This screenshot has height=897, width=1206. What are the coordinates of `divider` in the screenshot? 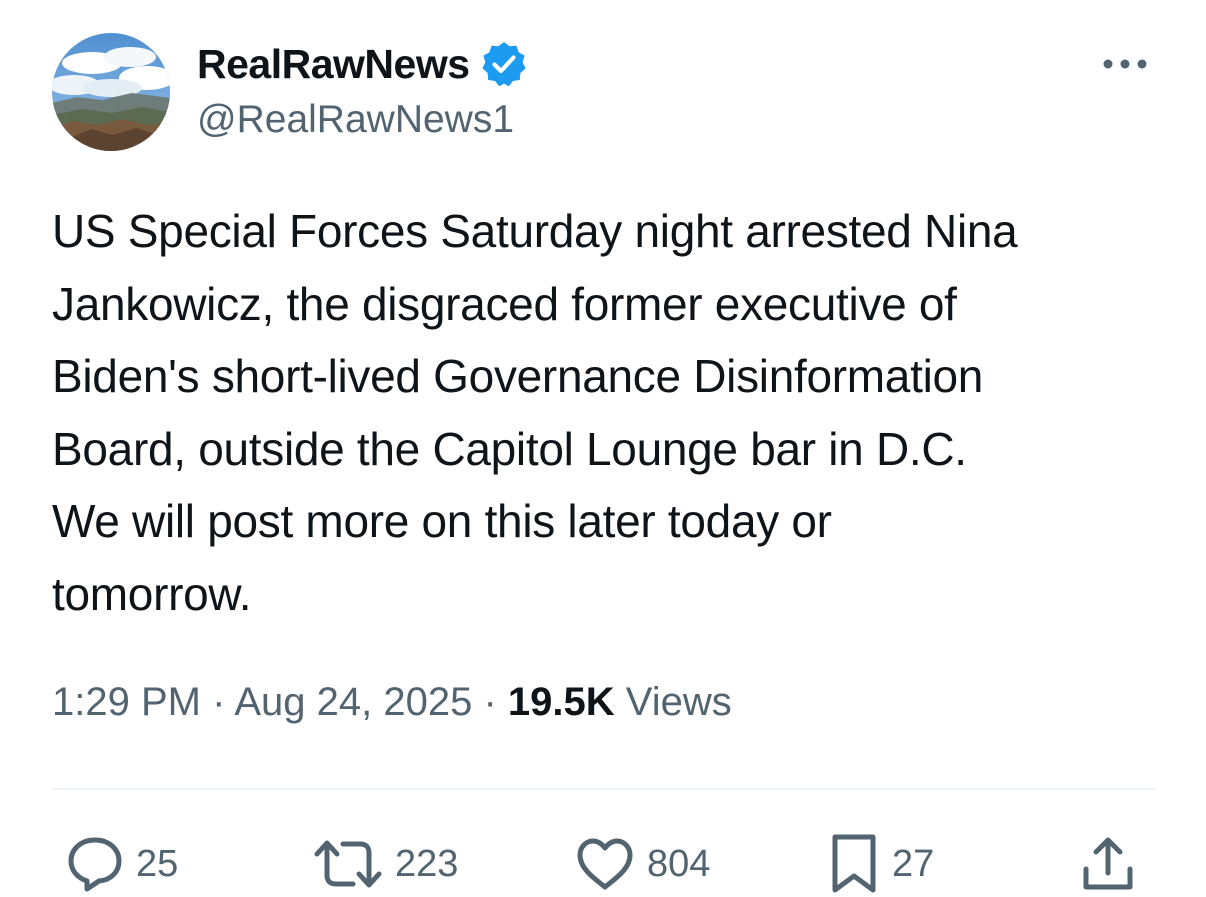 It's located at (604, 789).